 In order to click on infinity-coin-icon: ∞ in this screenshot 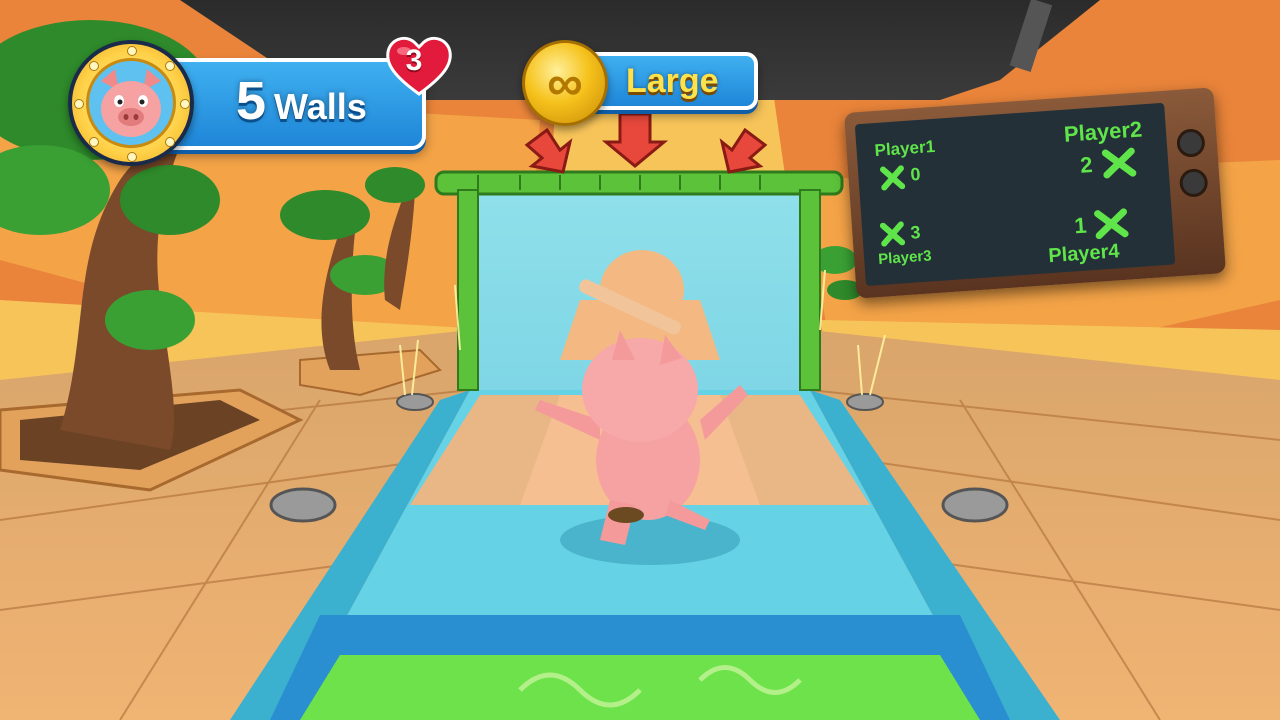, I will do `click(565, 83)`.